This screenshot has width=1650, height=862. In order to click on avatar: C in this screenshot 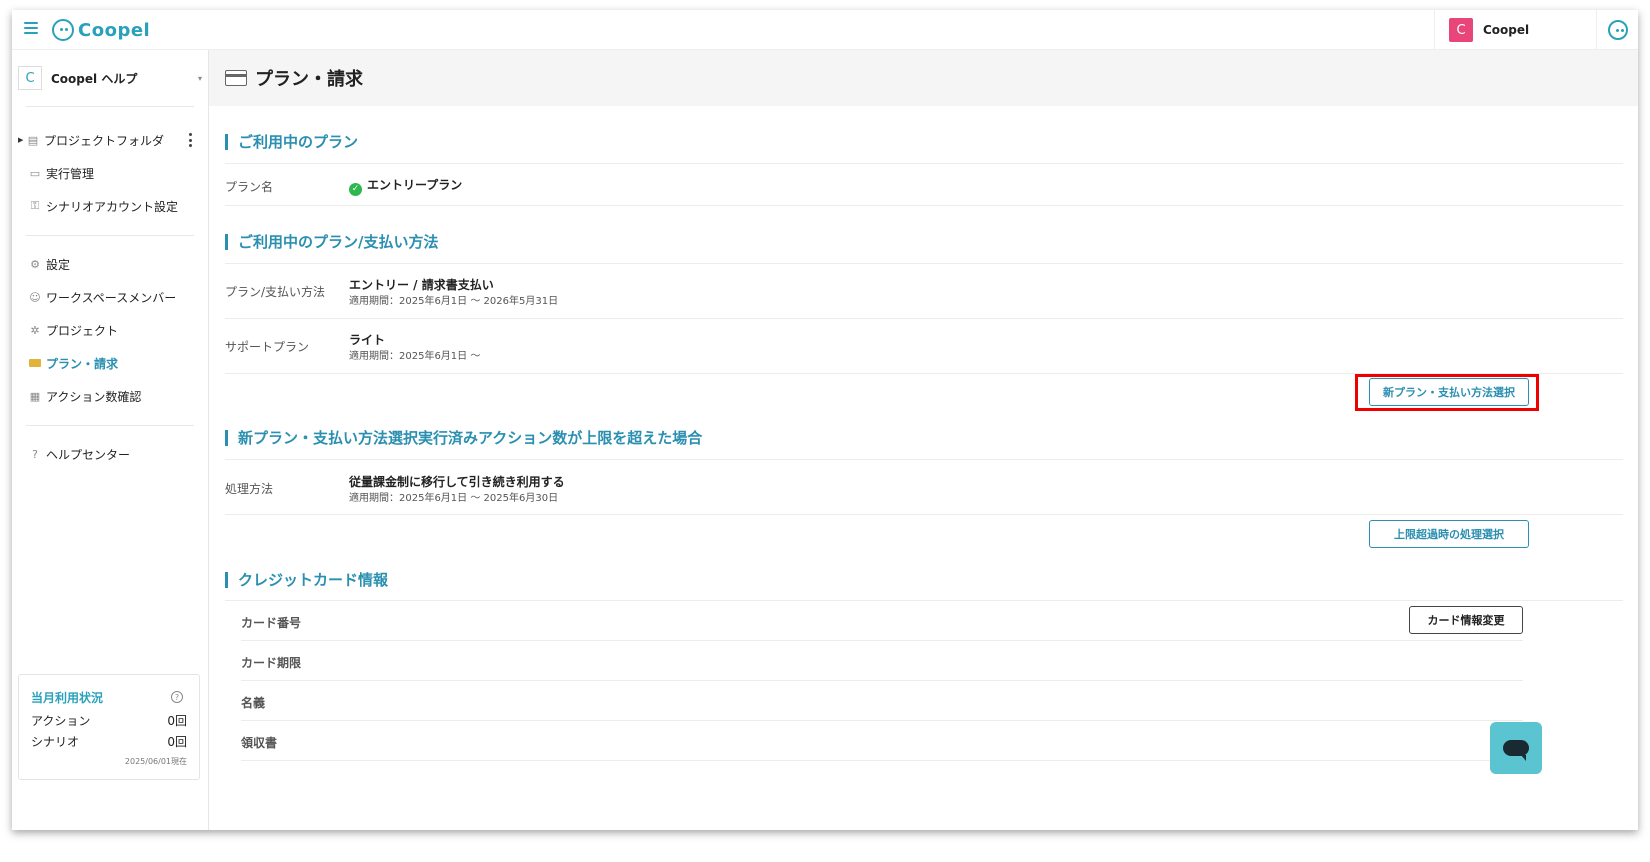, I will do `click(1461, 30)`.